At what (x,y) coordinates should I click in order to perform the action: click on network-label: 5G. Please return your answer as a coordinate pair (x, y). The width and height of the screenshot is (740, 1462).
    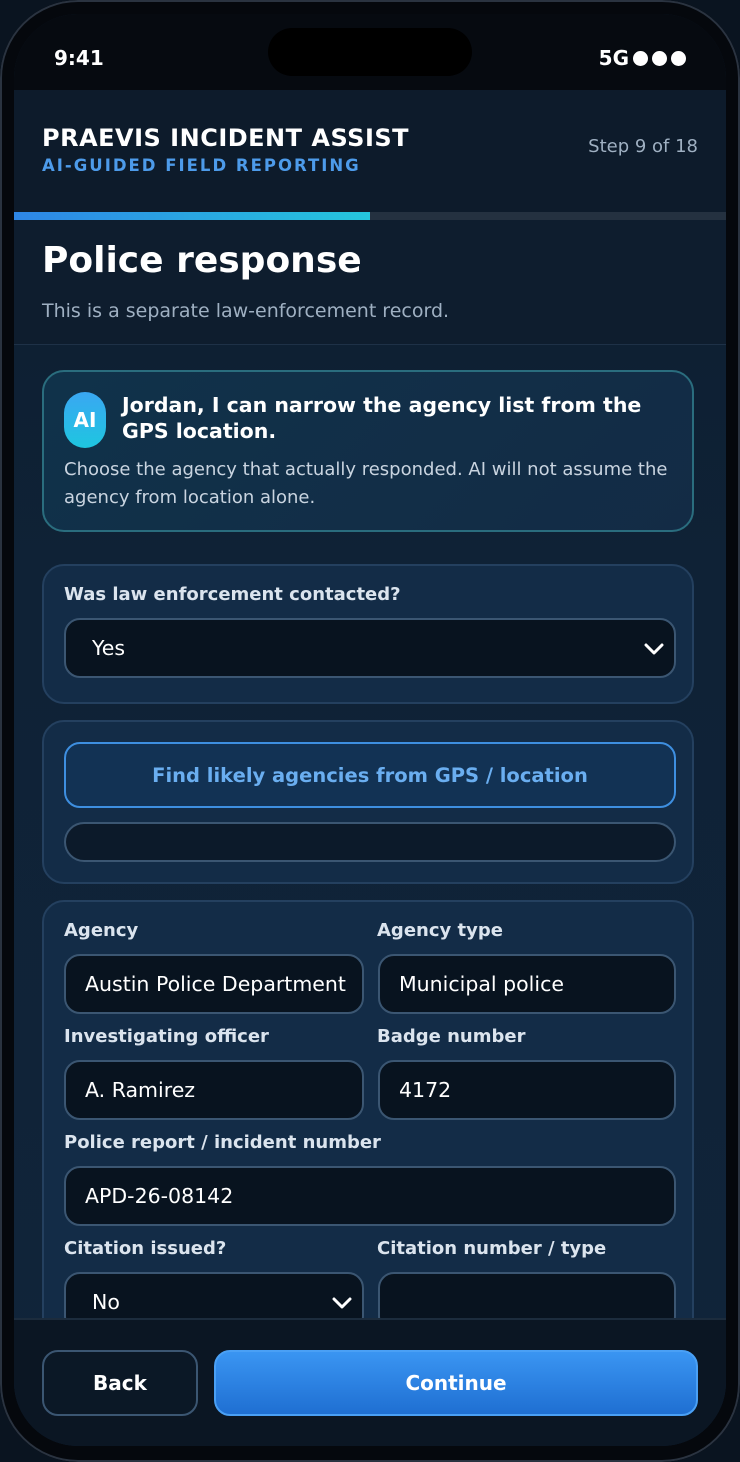
    Looking at the image, I should click on (613, 58).